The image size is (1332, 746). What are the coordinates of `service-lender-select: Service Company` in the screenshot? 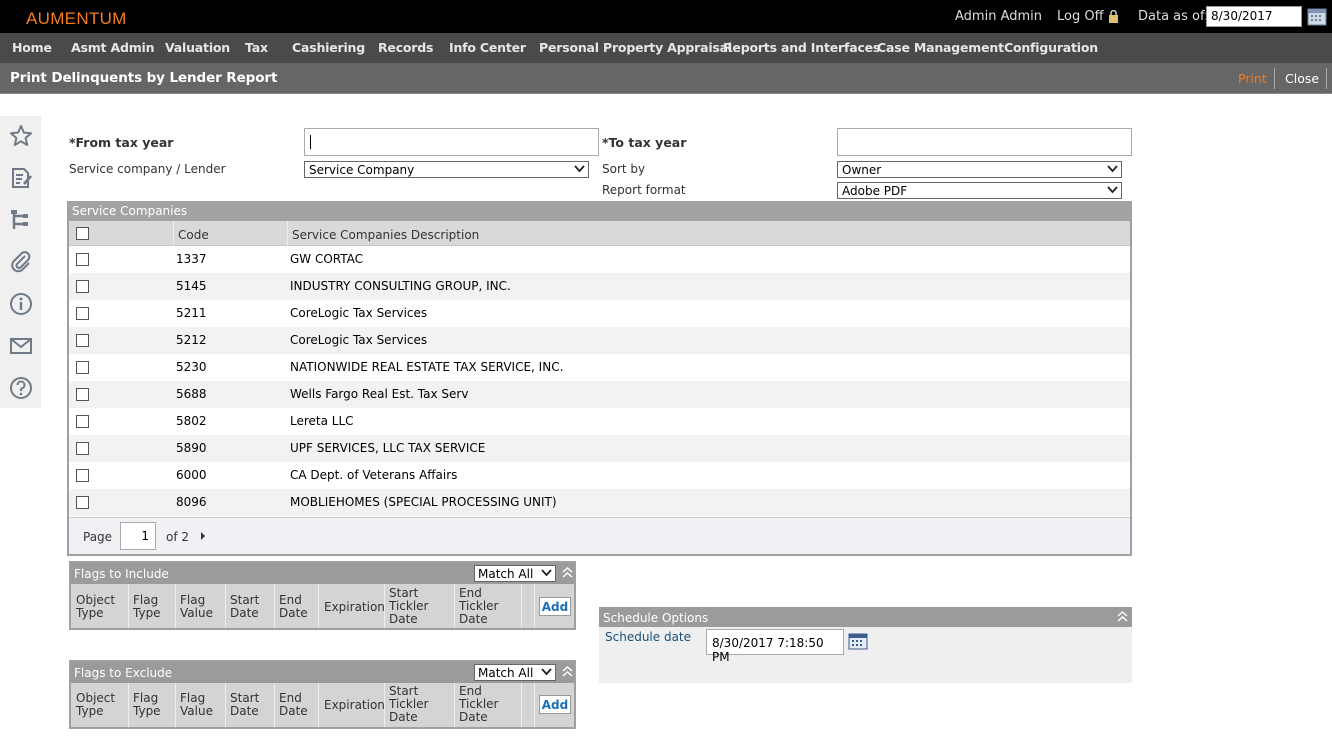 It's located at (446, 169).